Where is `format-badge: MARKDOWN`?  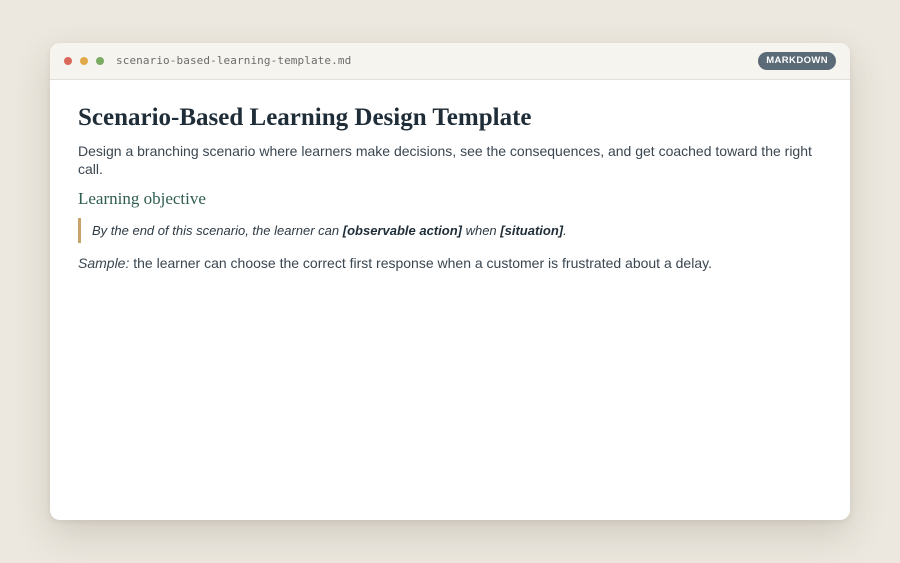 format-badge: MARKDOWN is located at coordinates (797, 61).